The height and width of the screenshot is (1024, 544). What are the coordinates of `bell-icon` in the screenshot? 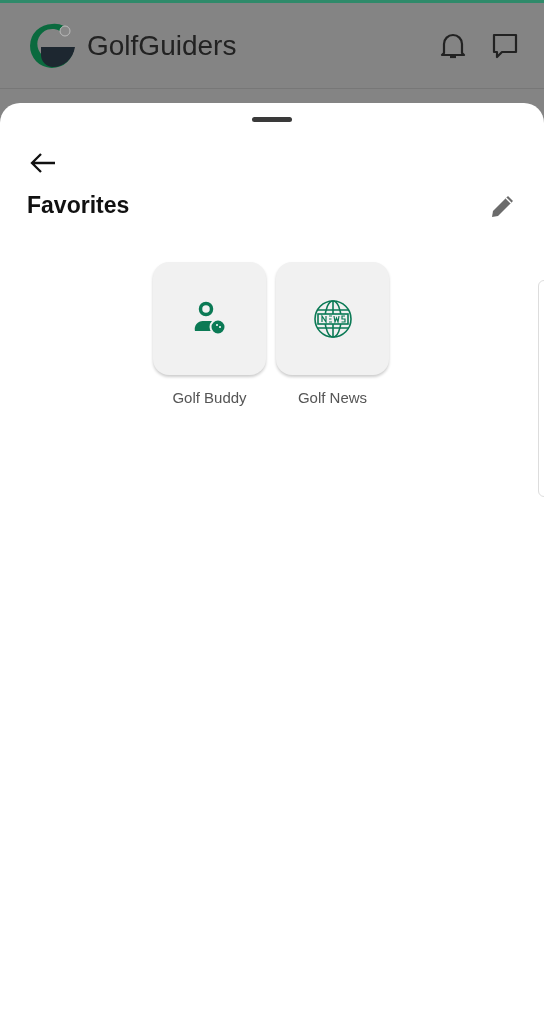 It's located at (453, 45).